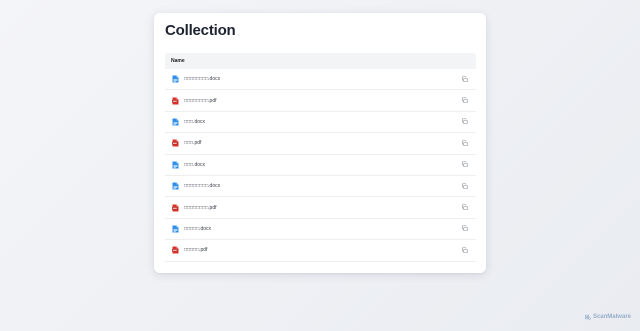 This screenshot has width=640, height=331. Describe the element at coordinates (197, 229) in the screenshot. I see `file-name: □□□□□.docx` at that location.